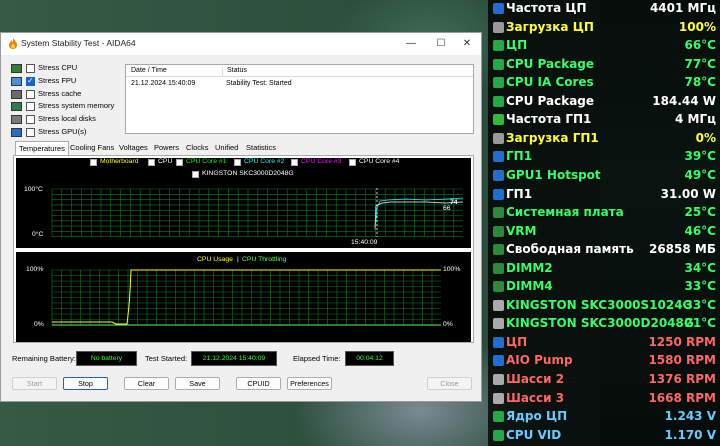 The width and height of the screenshot is (720, 446). Describe the element at coordinates (16, 107) in the screenshot. I see `memory-icon` at that location.